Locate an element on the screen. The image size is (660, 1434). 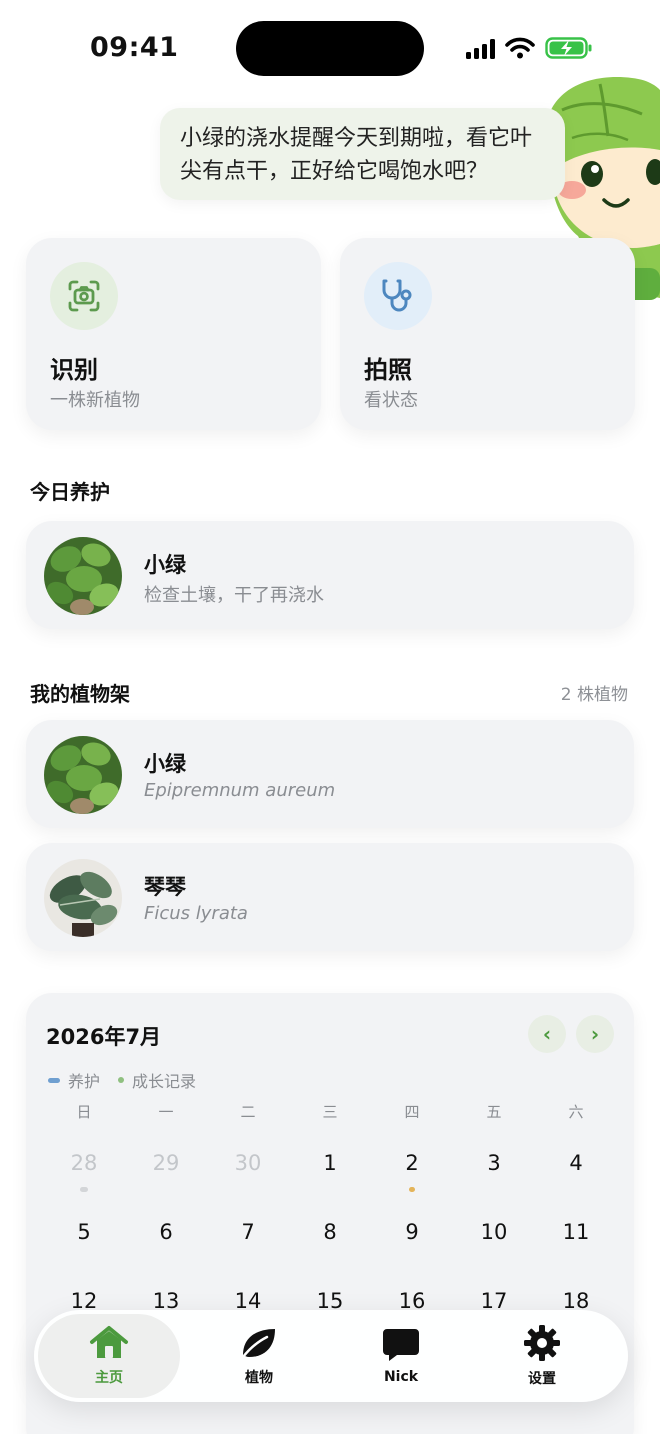
legend-growth-log: 成长记录 is located at coordinates (157, 1080).